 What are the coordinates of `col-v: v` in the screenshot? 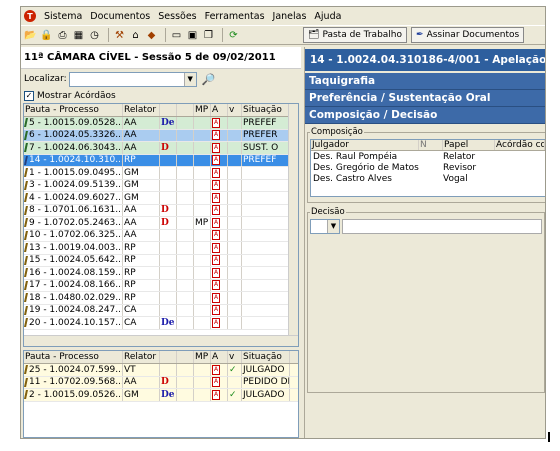 It's located at (235, 110).